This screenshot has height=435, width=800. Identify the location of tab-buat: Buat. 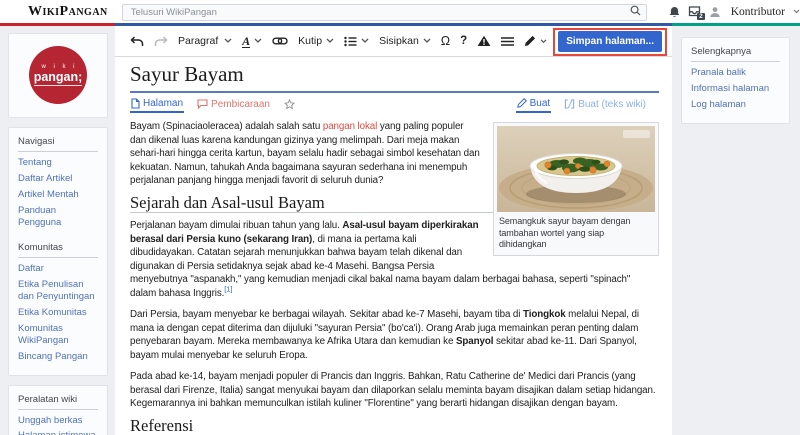
(533, 104).